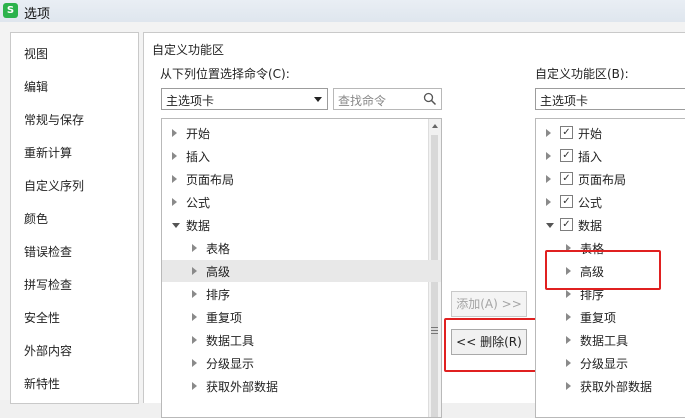 The height and width of the screenshot is (418, 685). What do you see at coordinates (610, 156) in the screenshot?
I see `tree-item: ✓ 插入` at bounding box center [610, 156].